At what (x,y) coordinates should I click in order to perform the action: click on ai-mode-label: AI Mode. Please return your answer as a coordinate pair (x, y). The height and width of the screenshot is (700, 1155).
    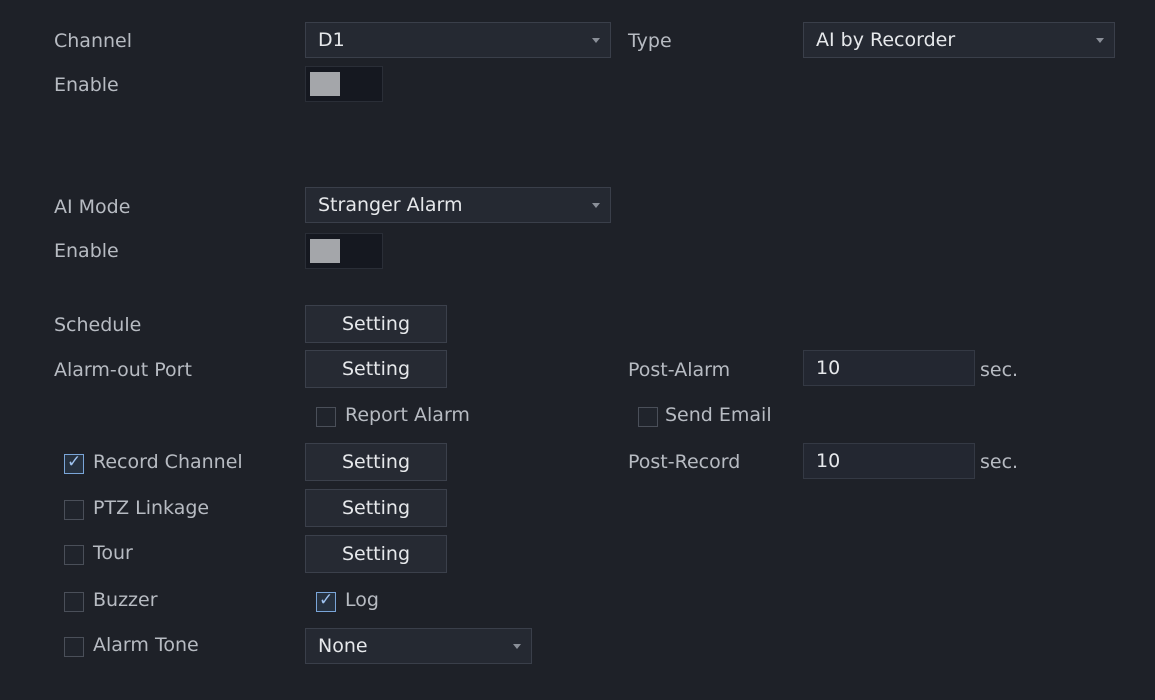
    Looking at the image, I should click on (92, 207).